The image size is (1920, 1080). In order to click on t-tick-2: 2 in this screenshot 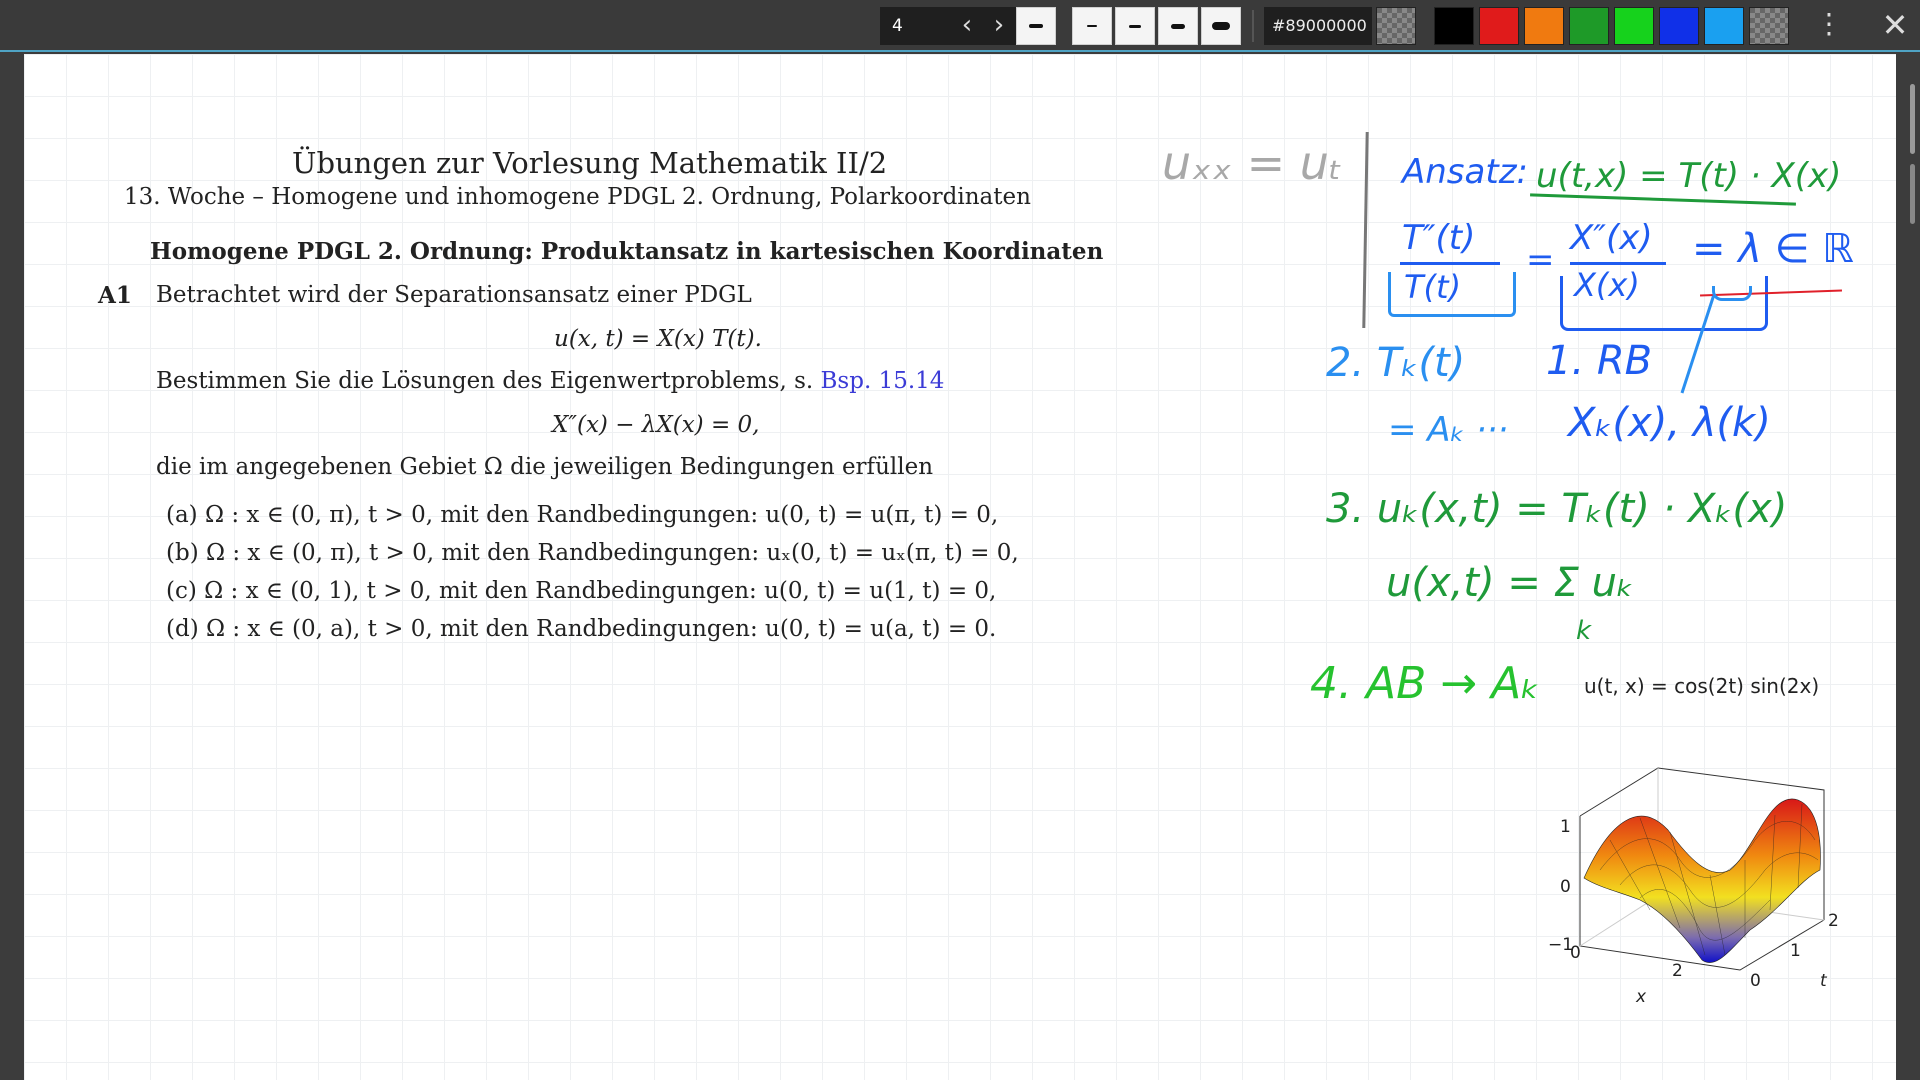, I will do `click(1833, 921)`.